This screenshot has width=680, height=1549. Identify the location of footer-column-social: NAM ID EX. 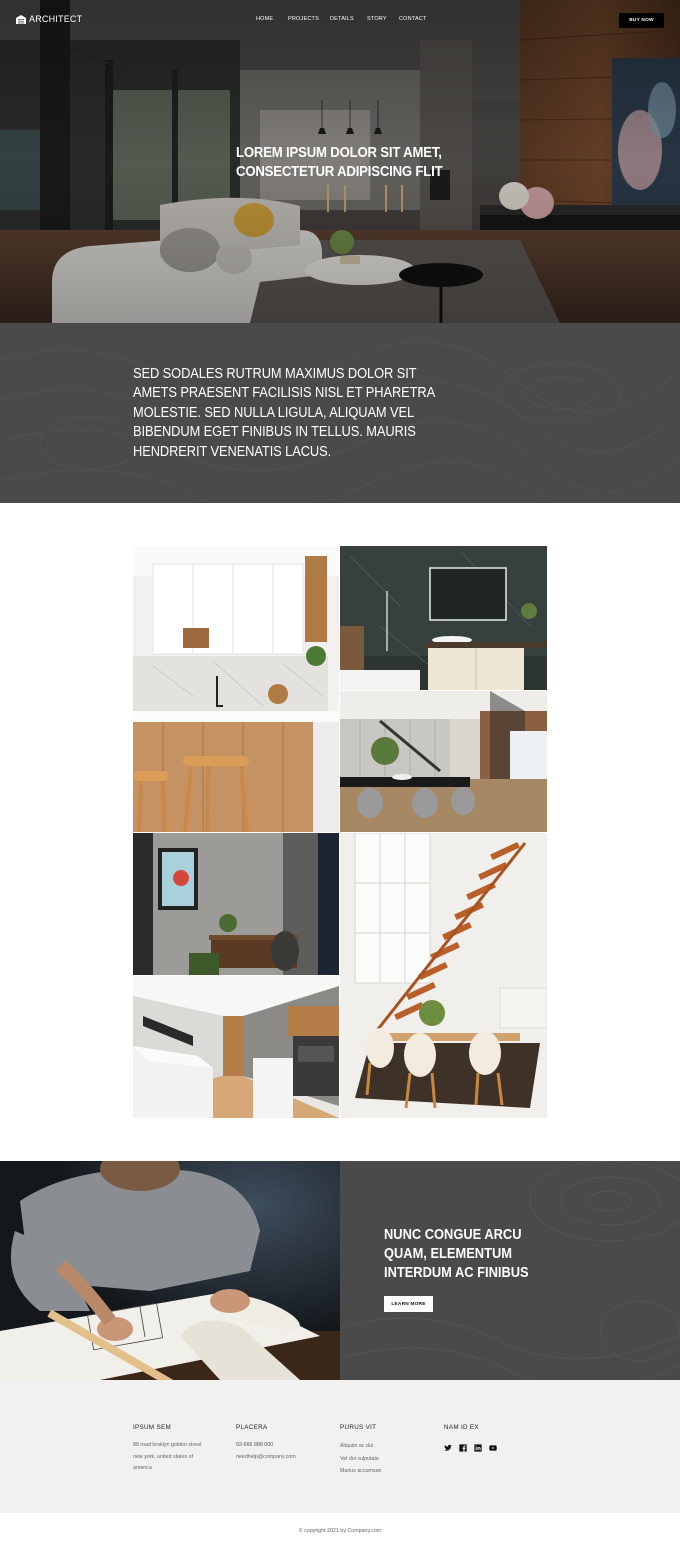
(470, 1438).